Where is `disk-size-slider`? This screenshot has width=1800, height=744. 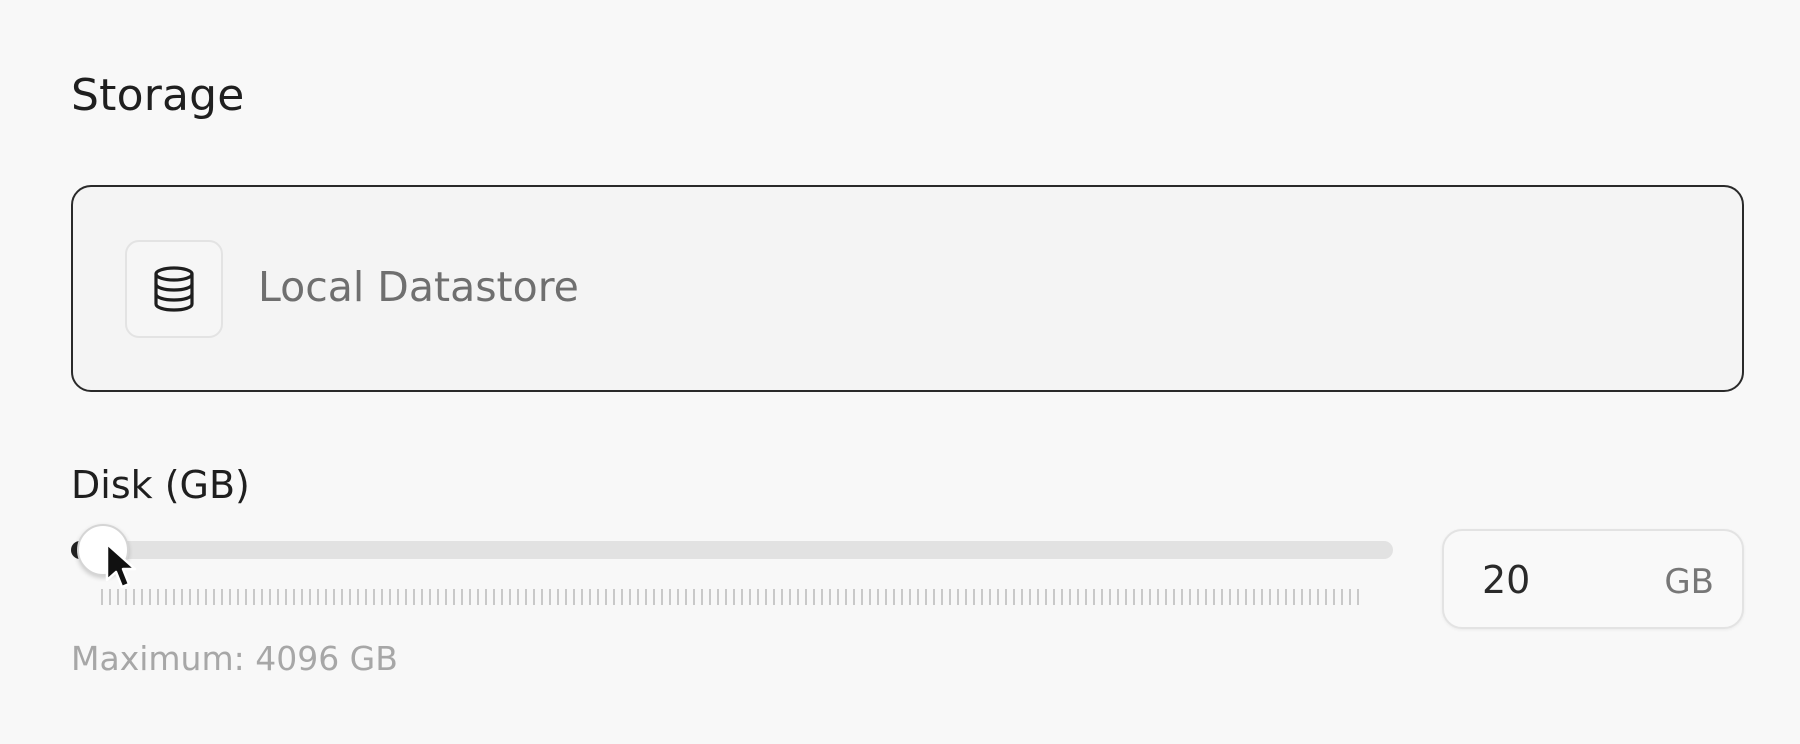
disk-size-slider is located at coordinates (732, 550).